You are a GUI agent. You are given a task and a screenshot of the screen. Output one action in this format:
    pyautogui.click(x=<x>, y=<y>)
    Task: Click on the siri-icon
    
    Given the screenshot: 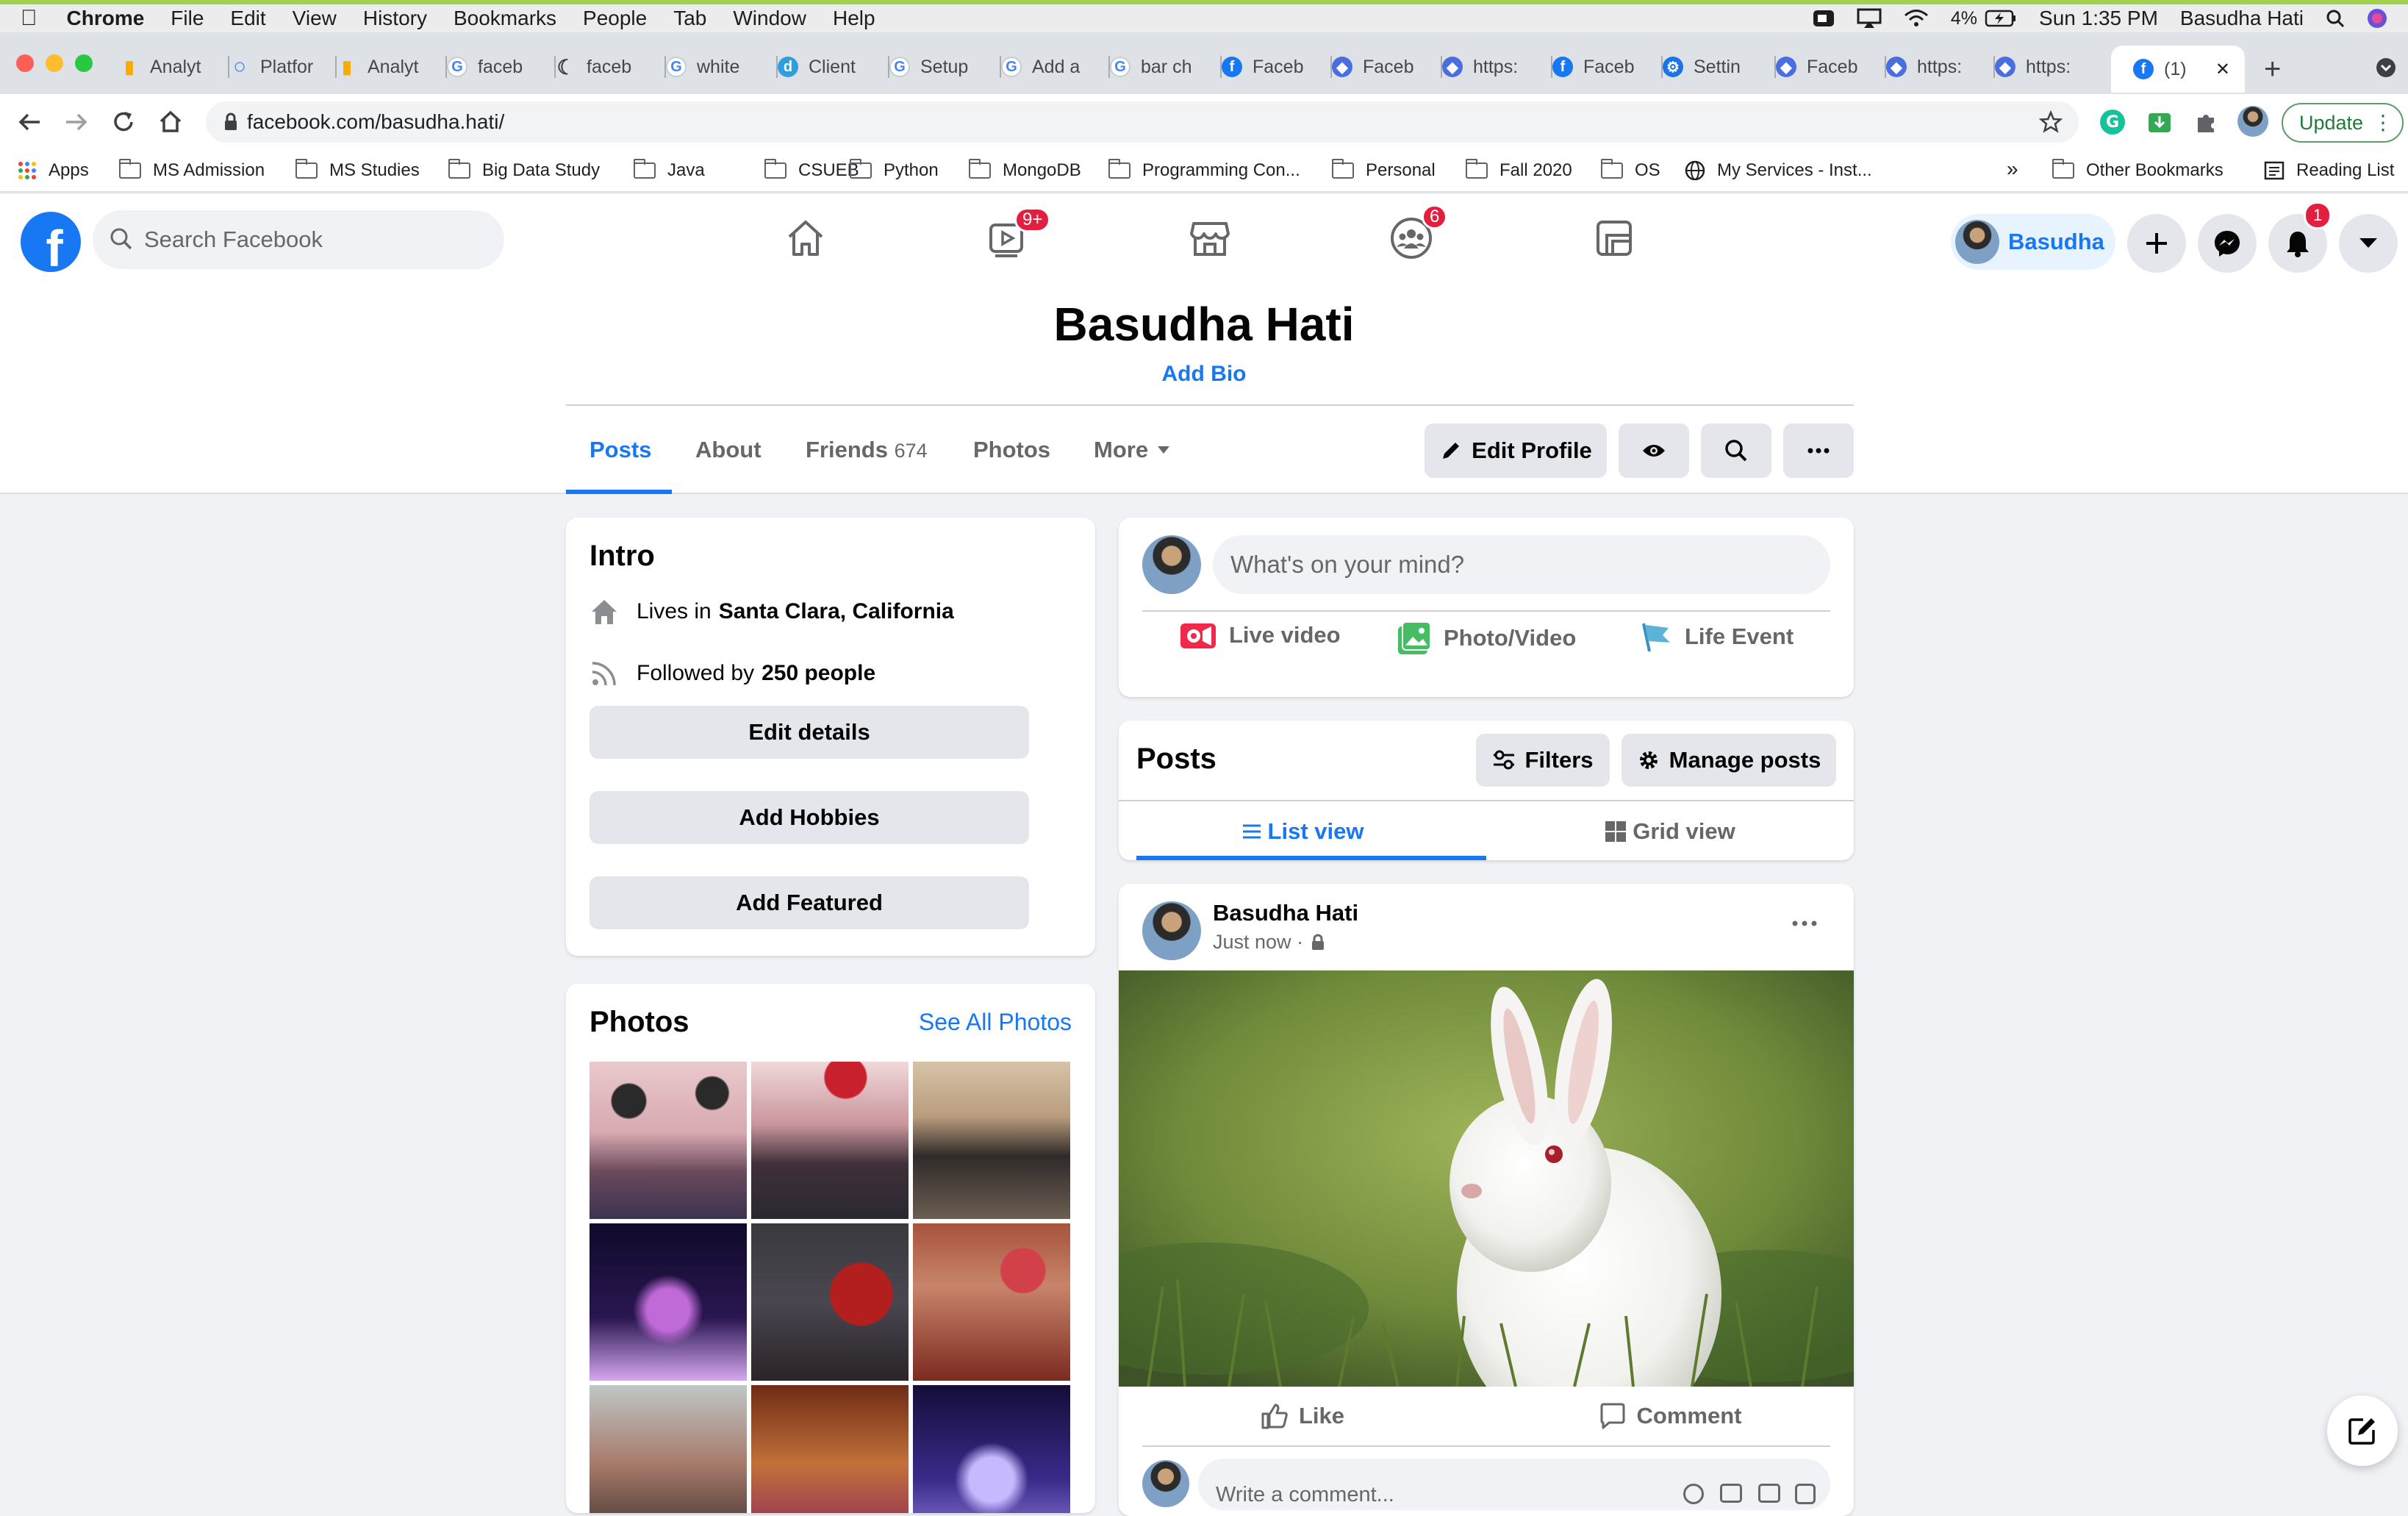 What is the action you would take?
    pyautogui.click(x=2377, y=18)
    